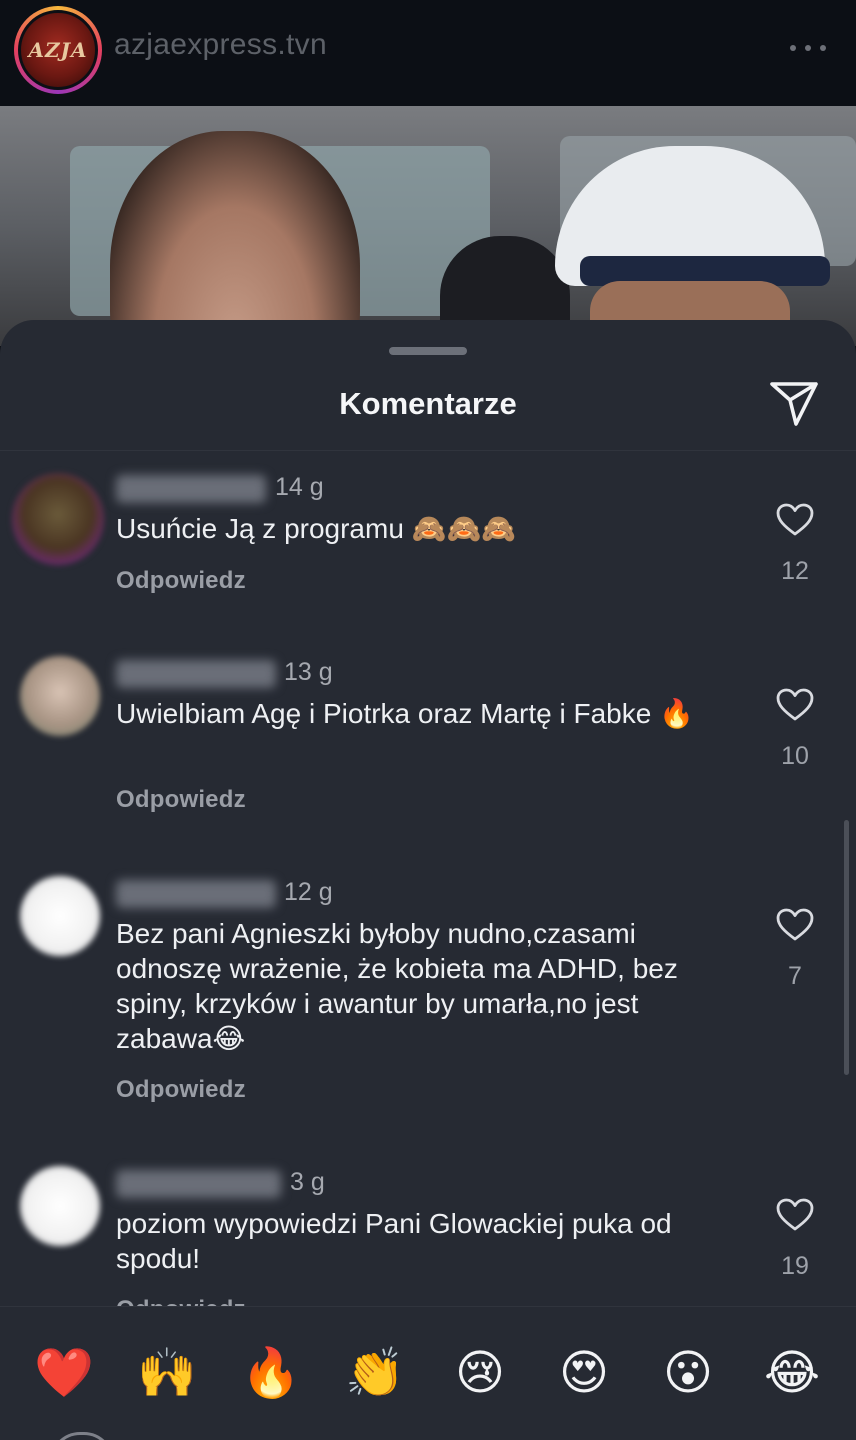 The height and width of the screenshot is (1440, 856). What do you see at coordinates (795, 571) in the screenshot?
I see `like-count: 12` at bounding box center [795, 571].